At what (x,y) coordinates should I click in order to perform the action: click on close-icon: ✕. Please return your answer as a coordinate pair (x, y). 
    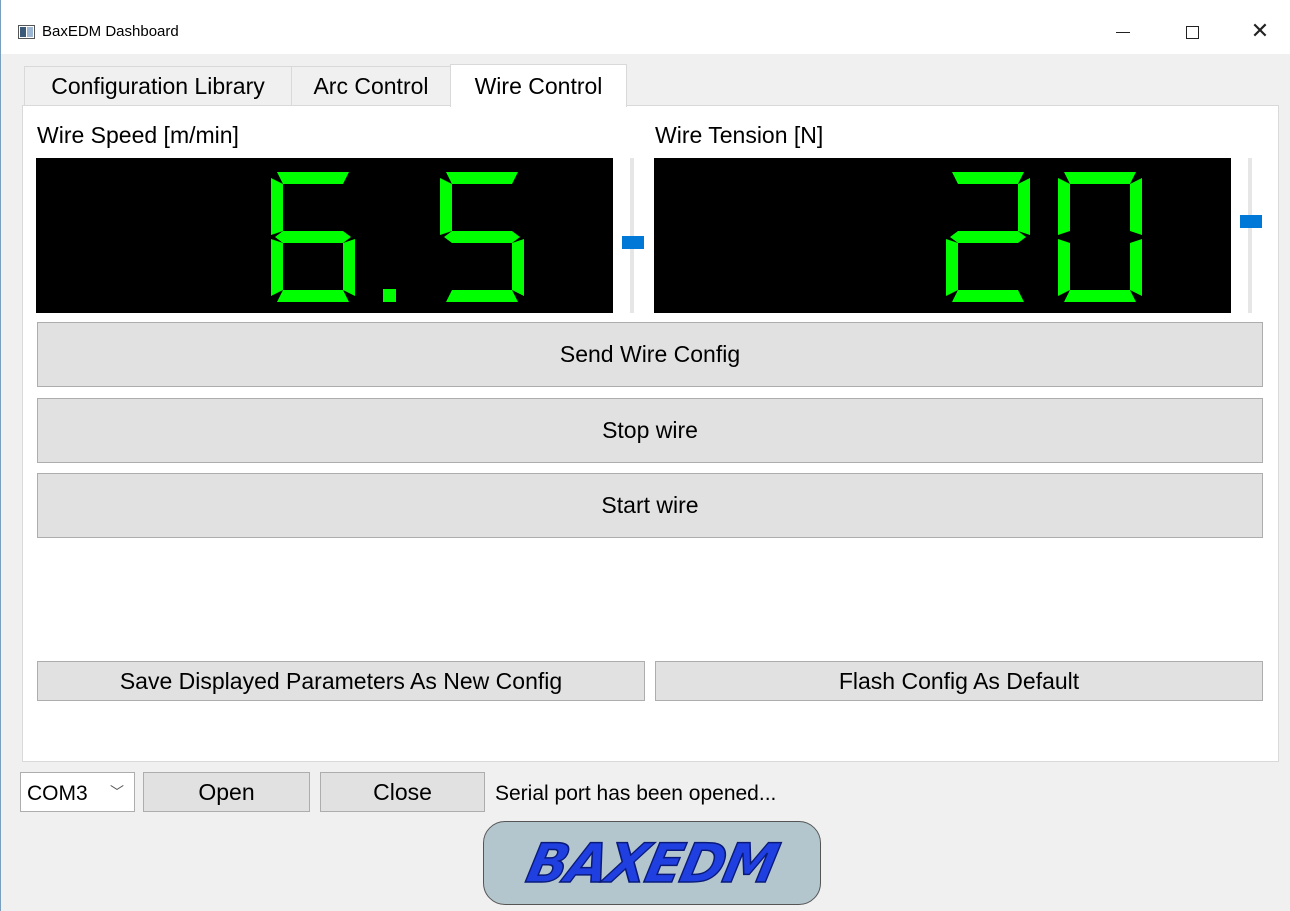
    Looking at the image, I should click on (1260, 31).